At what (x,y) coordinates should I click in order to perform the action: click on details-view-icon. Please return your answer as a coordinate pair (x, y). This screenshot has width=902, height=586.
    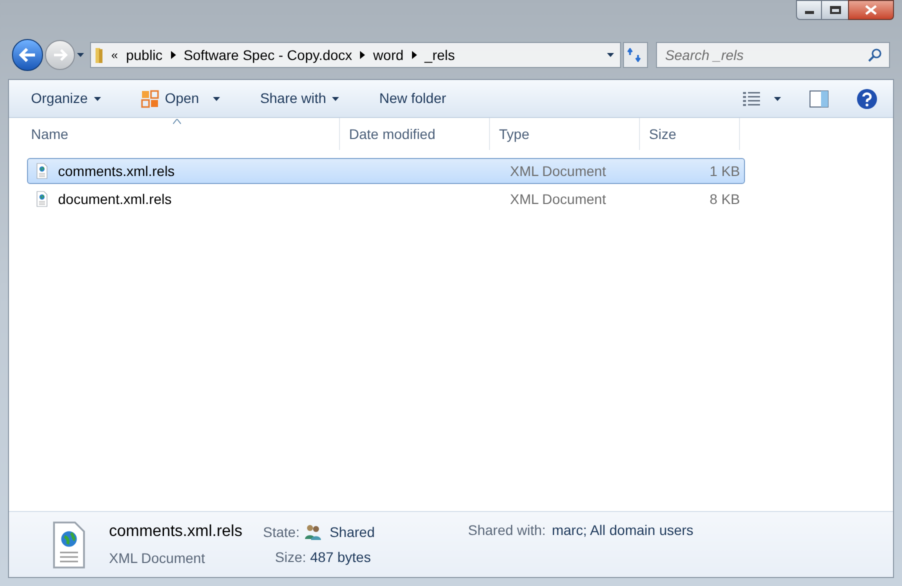
    Looking at the image, I should click on (752, 98).